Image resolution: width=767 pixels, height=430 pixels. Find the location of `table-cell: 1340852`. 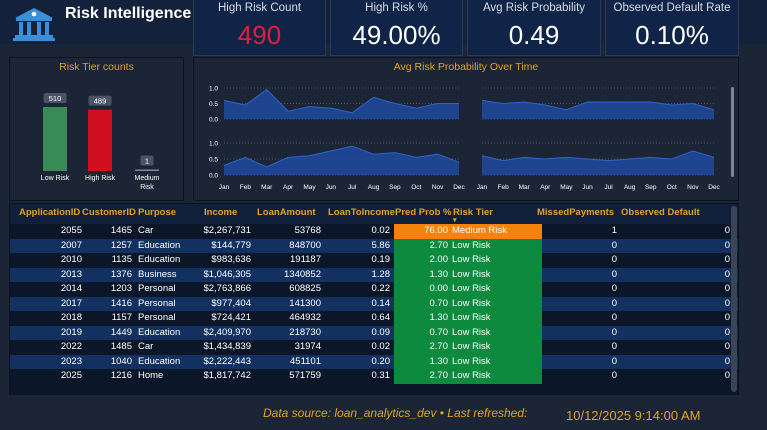

table-cell: 1340852 is located at coordinates (302, 274).